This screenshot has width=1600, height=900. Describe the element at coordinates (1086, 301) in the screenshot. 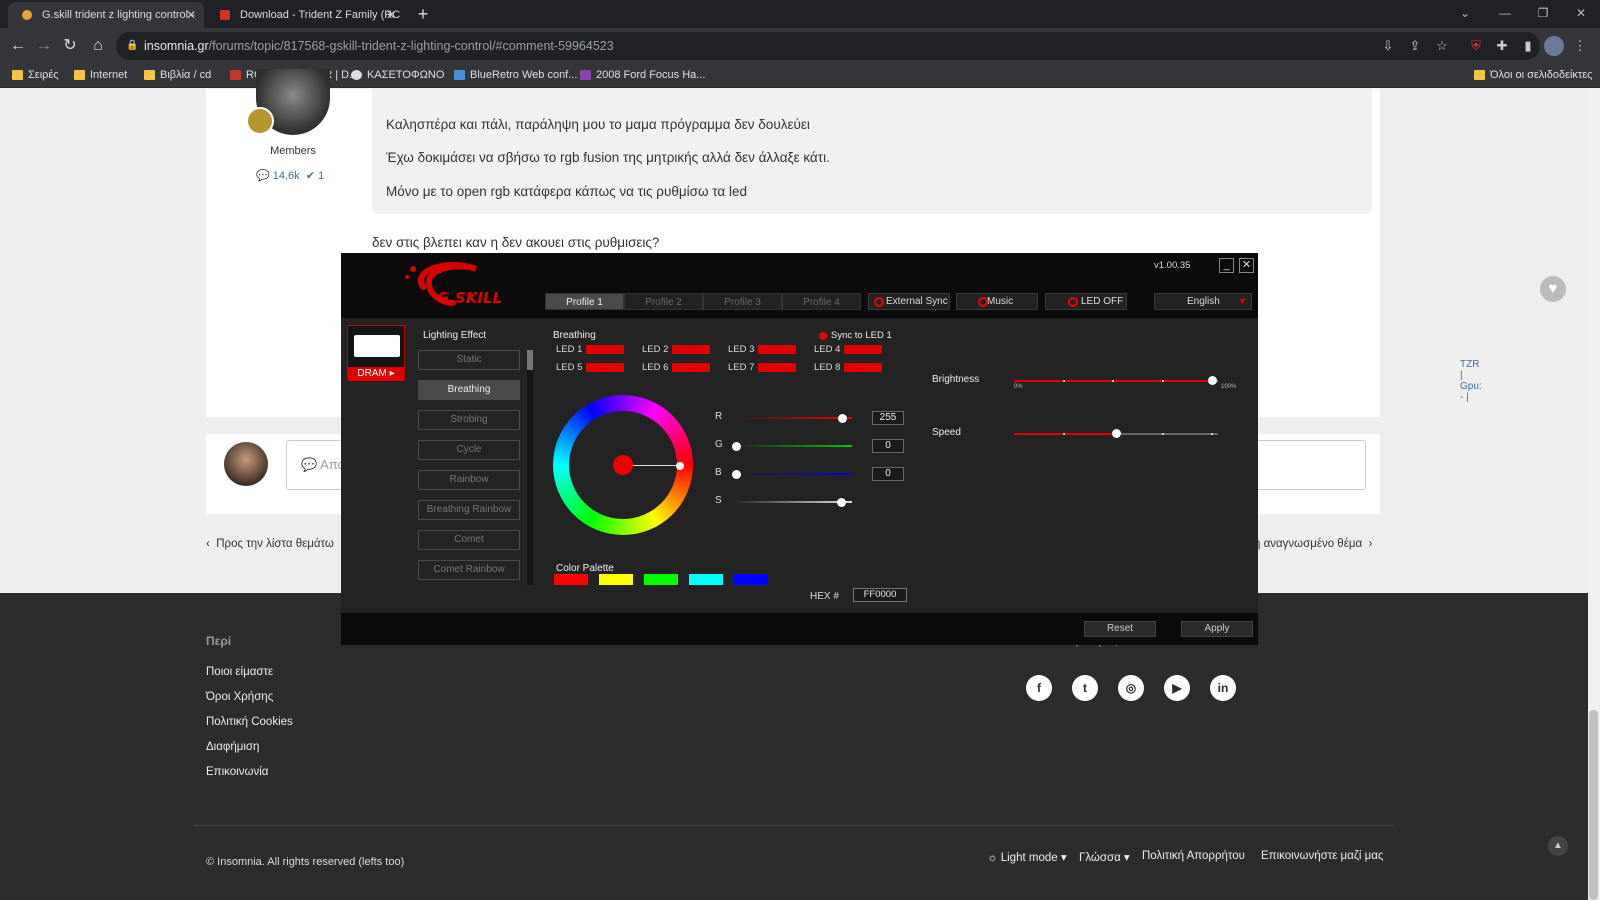

I see `led-off-toggle: LED OFF` at that location.